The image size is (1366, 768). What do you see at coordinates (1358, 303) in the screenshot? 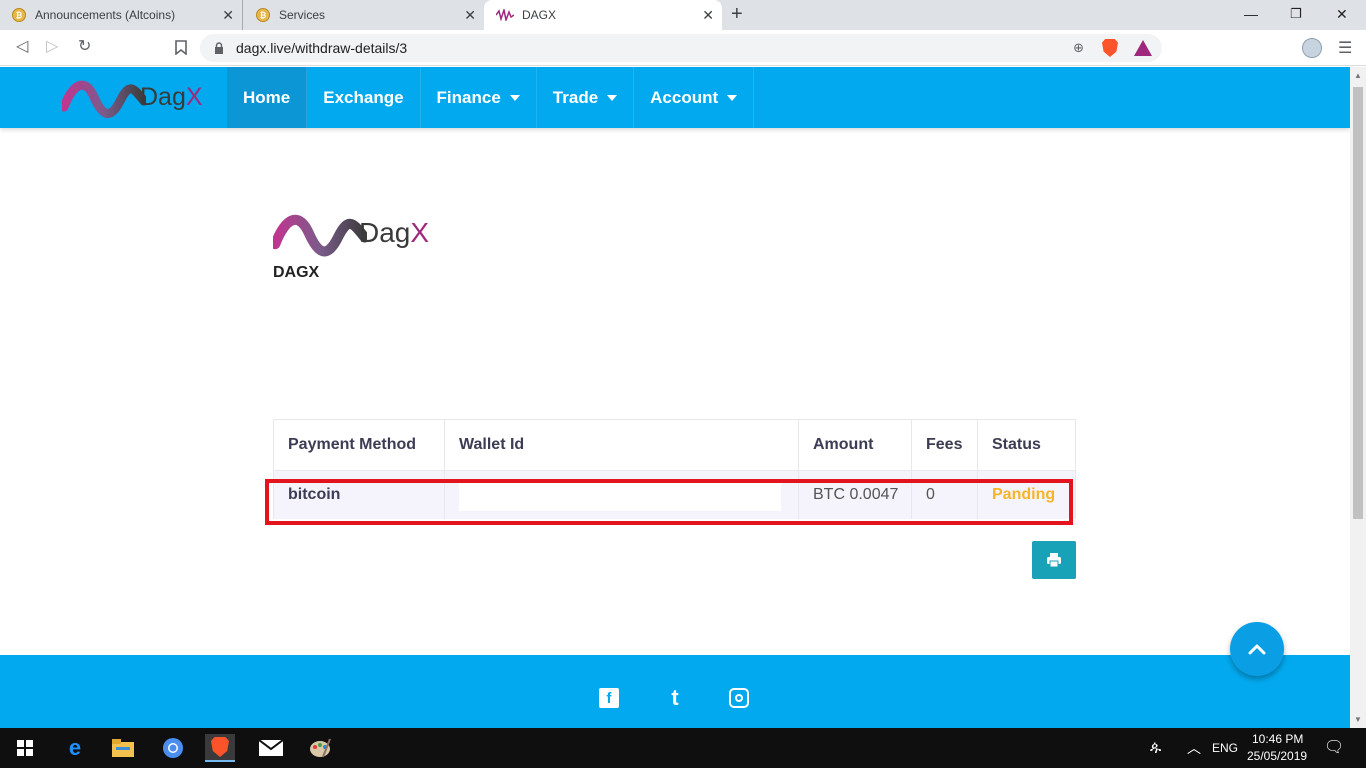
I see `scrollbar-thumb` at bounding box center [1358, 303].